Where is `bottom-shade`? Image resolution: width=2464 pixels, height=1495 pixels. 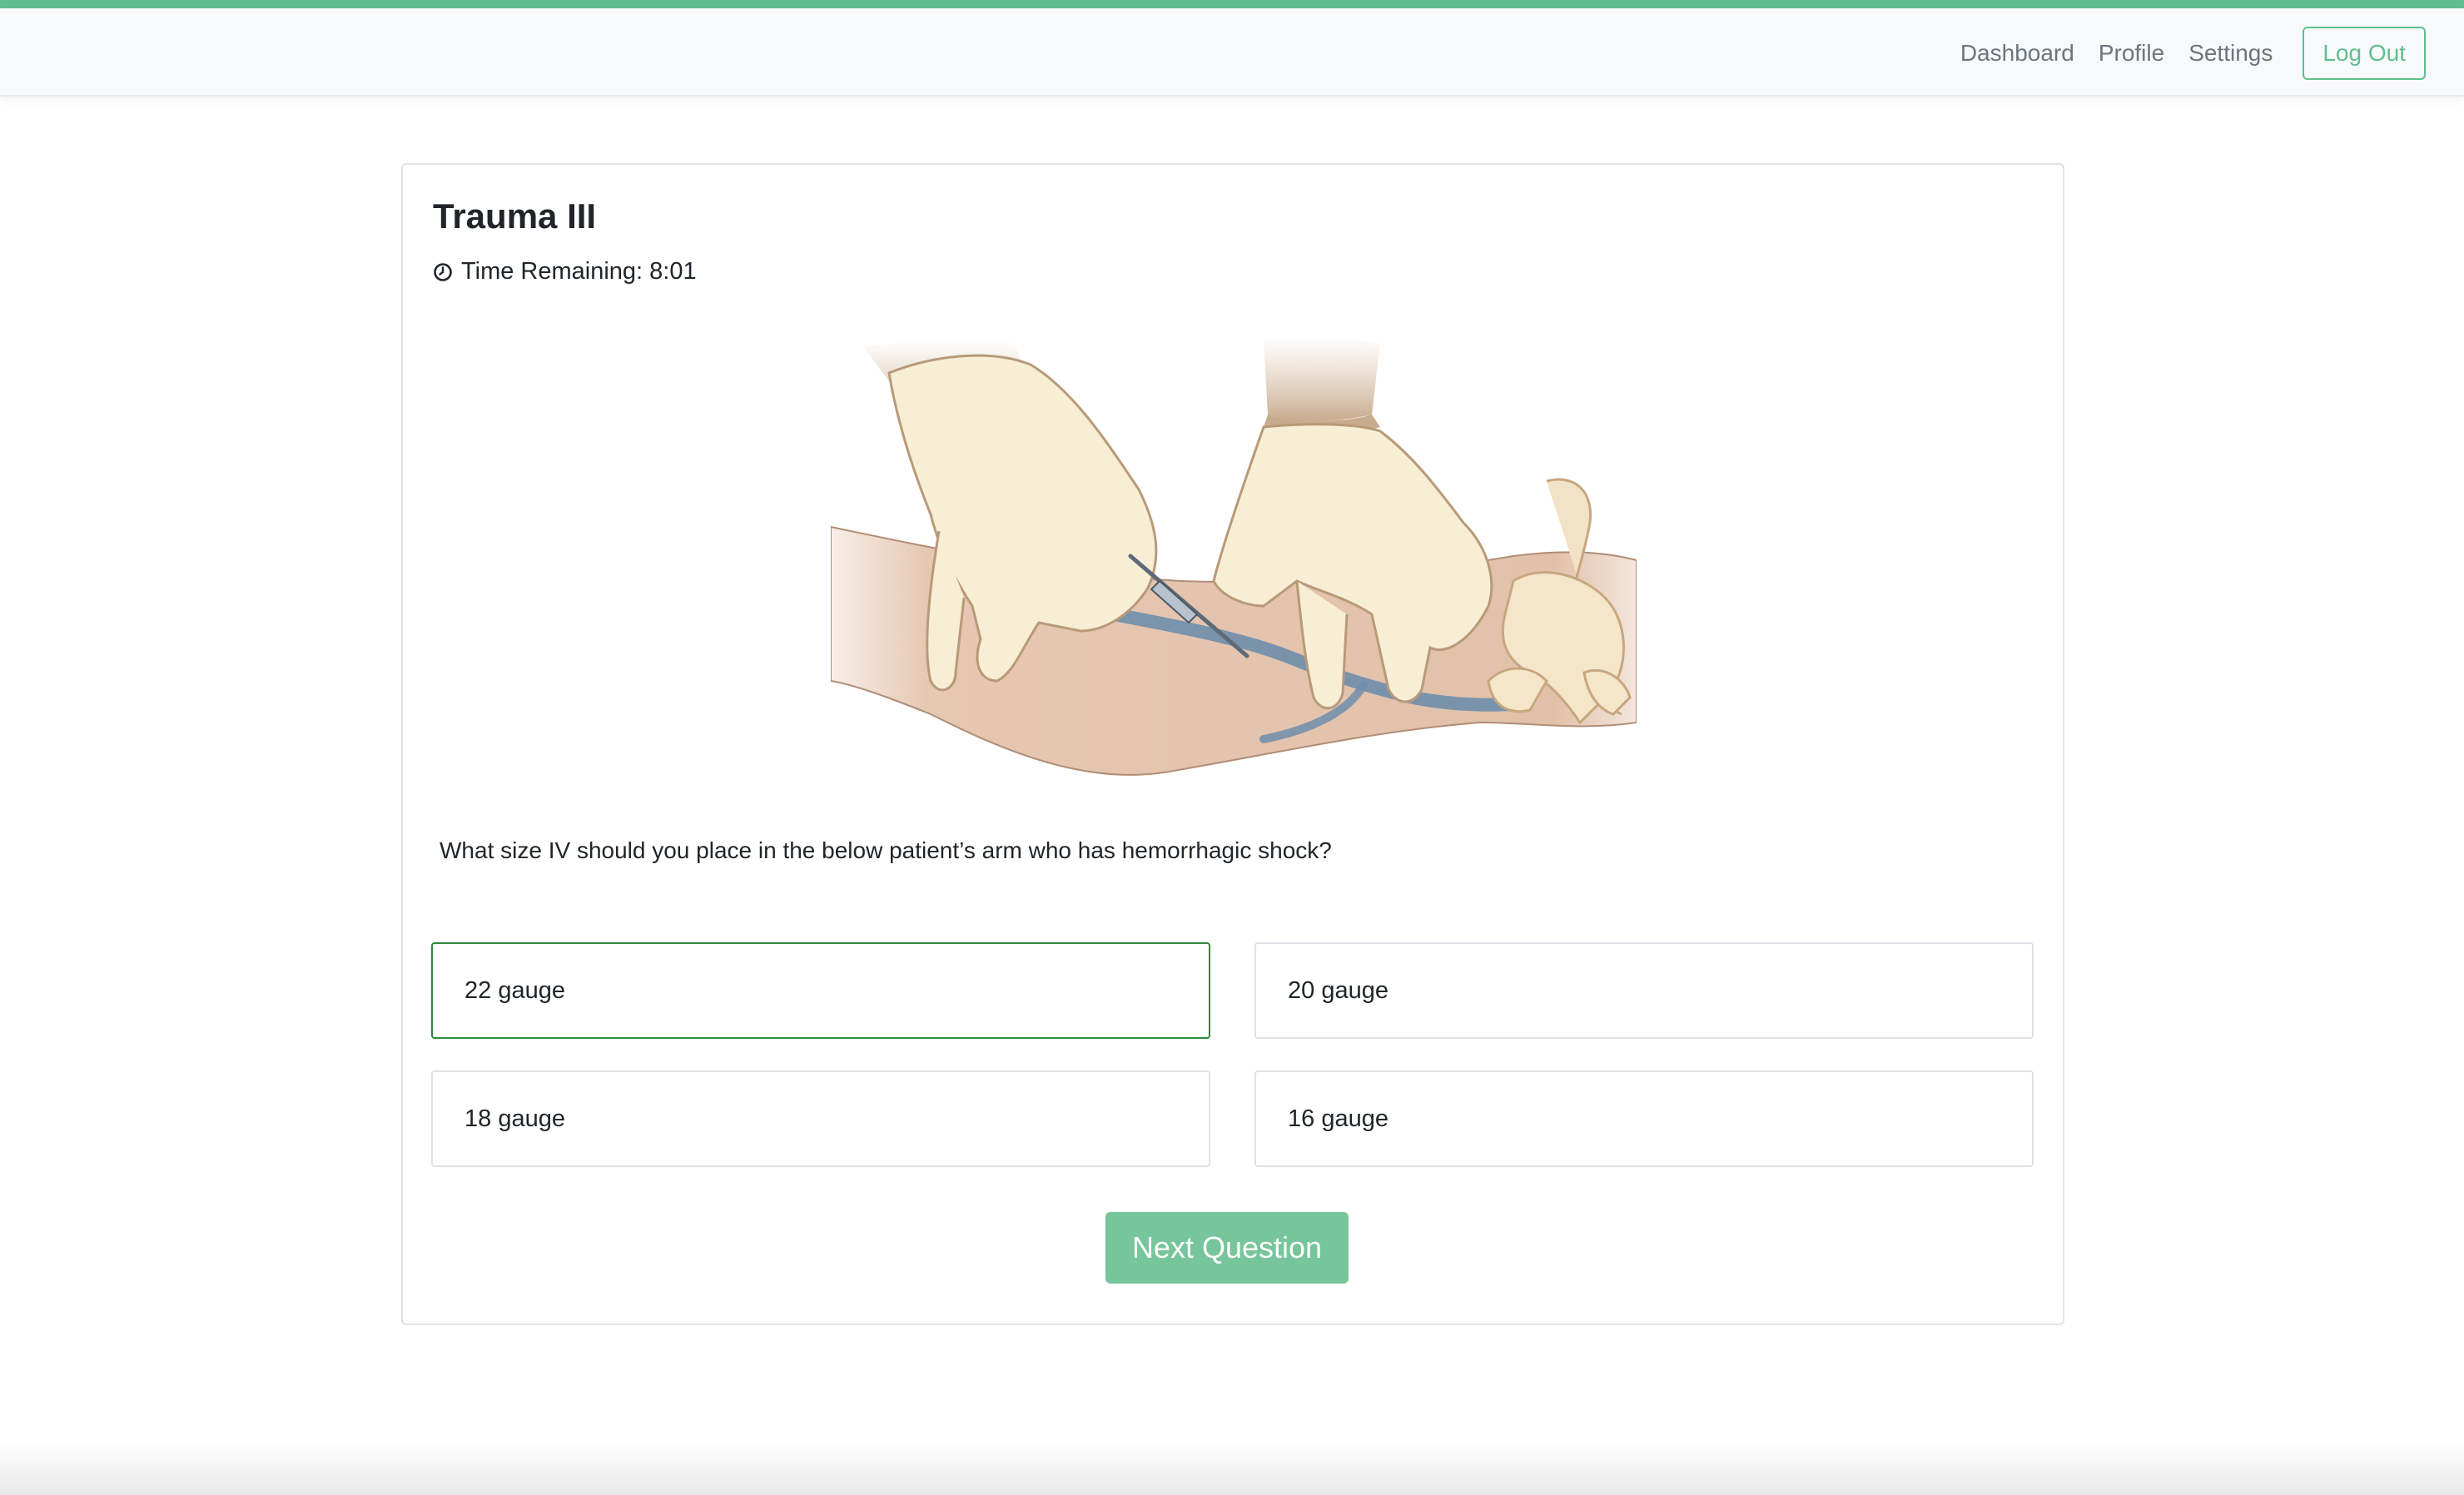
bottom-shade is located at coordinates (1232, 1468).